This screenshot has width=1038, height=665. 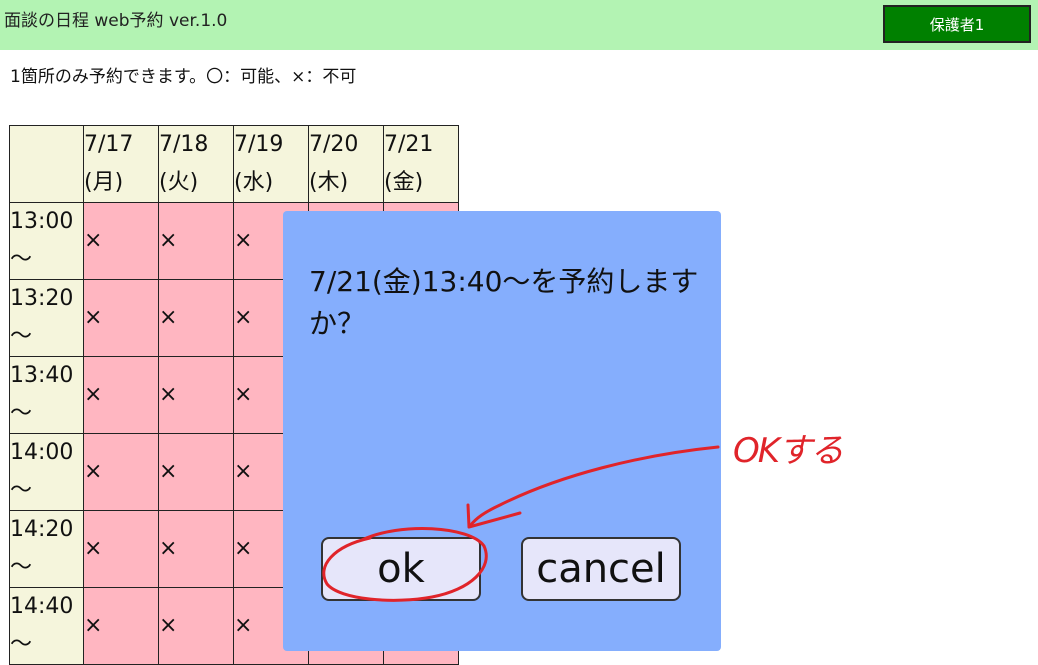 What do you see at coordinates (46, 626) in the screenshot?
I see `time-cell: 14:40 ～` at bounding box center [46, 626].